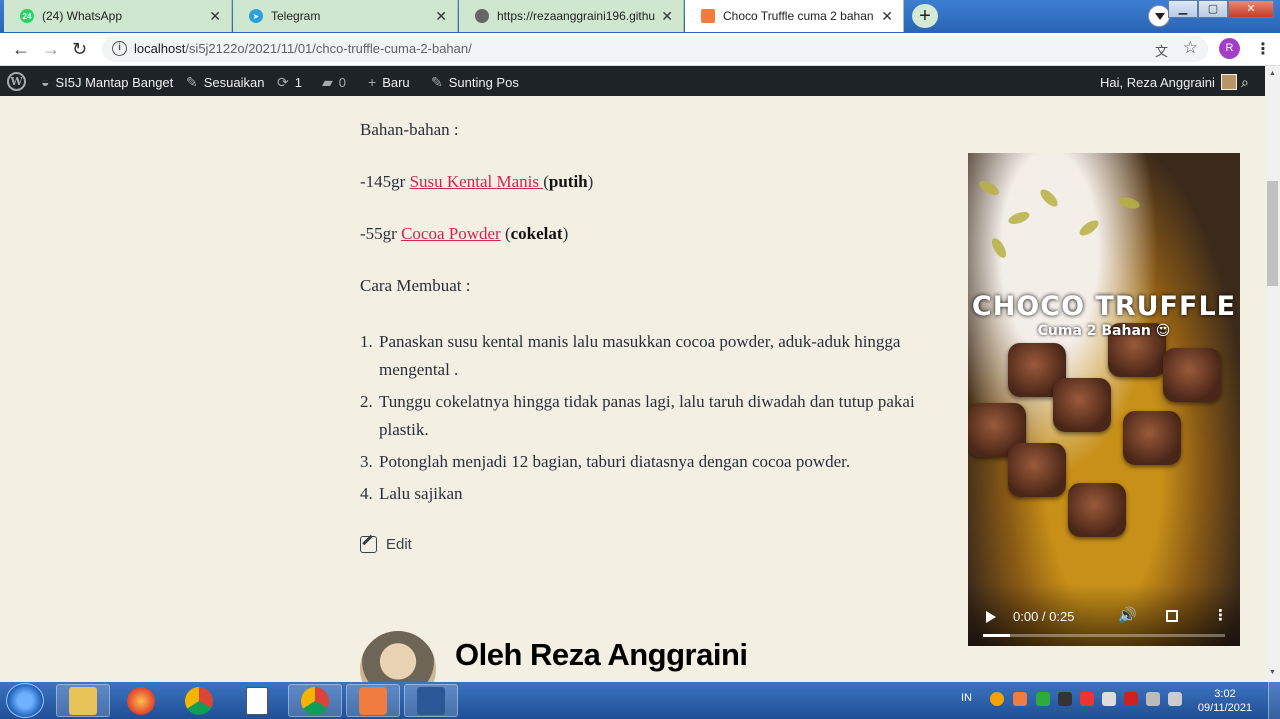  Describe the element at coordinates (141, 700) in the screenshot. I see `firefox-taskbar-button` at that location.